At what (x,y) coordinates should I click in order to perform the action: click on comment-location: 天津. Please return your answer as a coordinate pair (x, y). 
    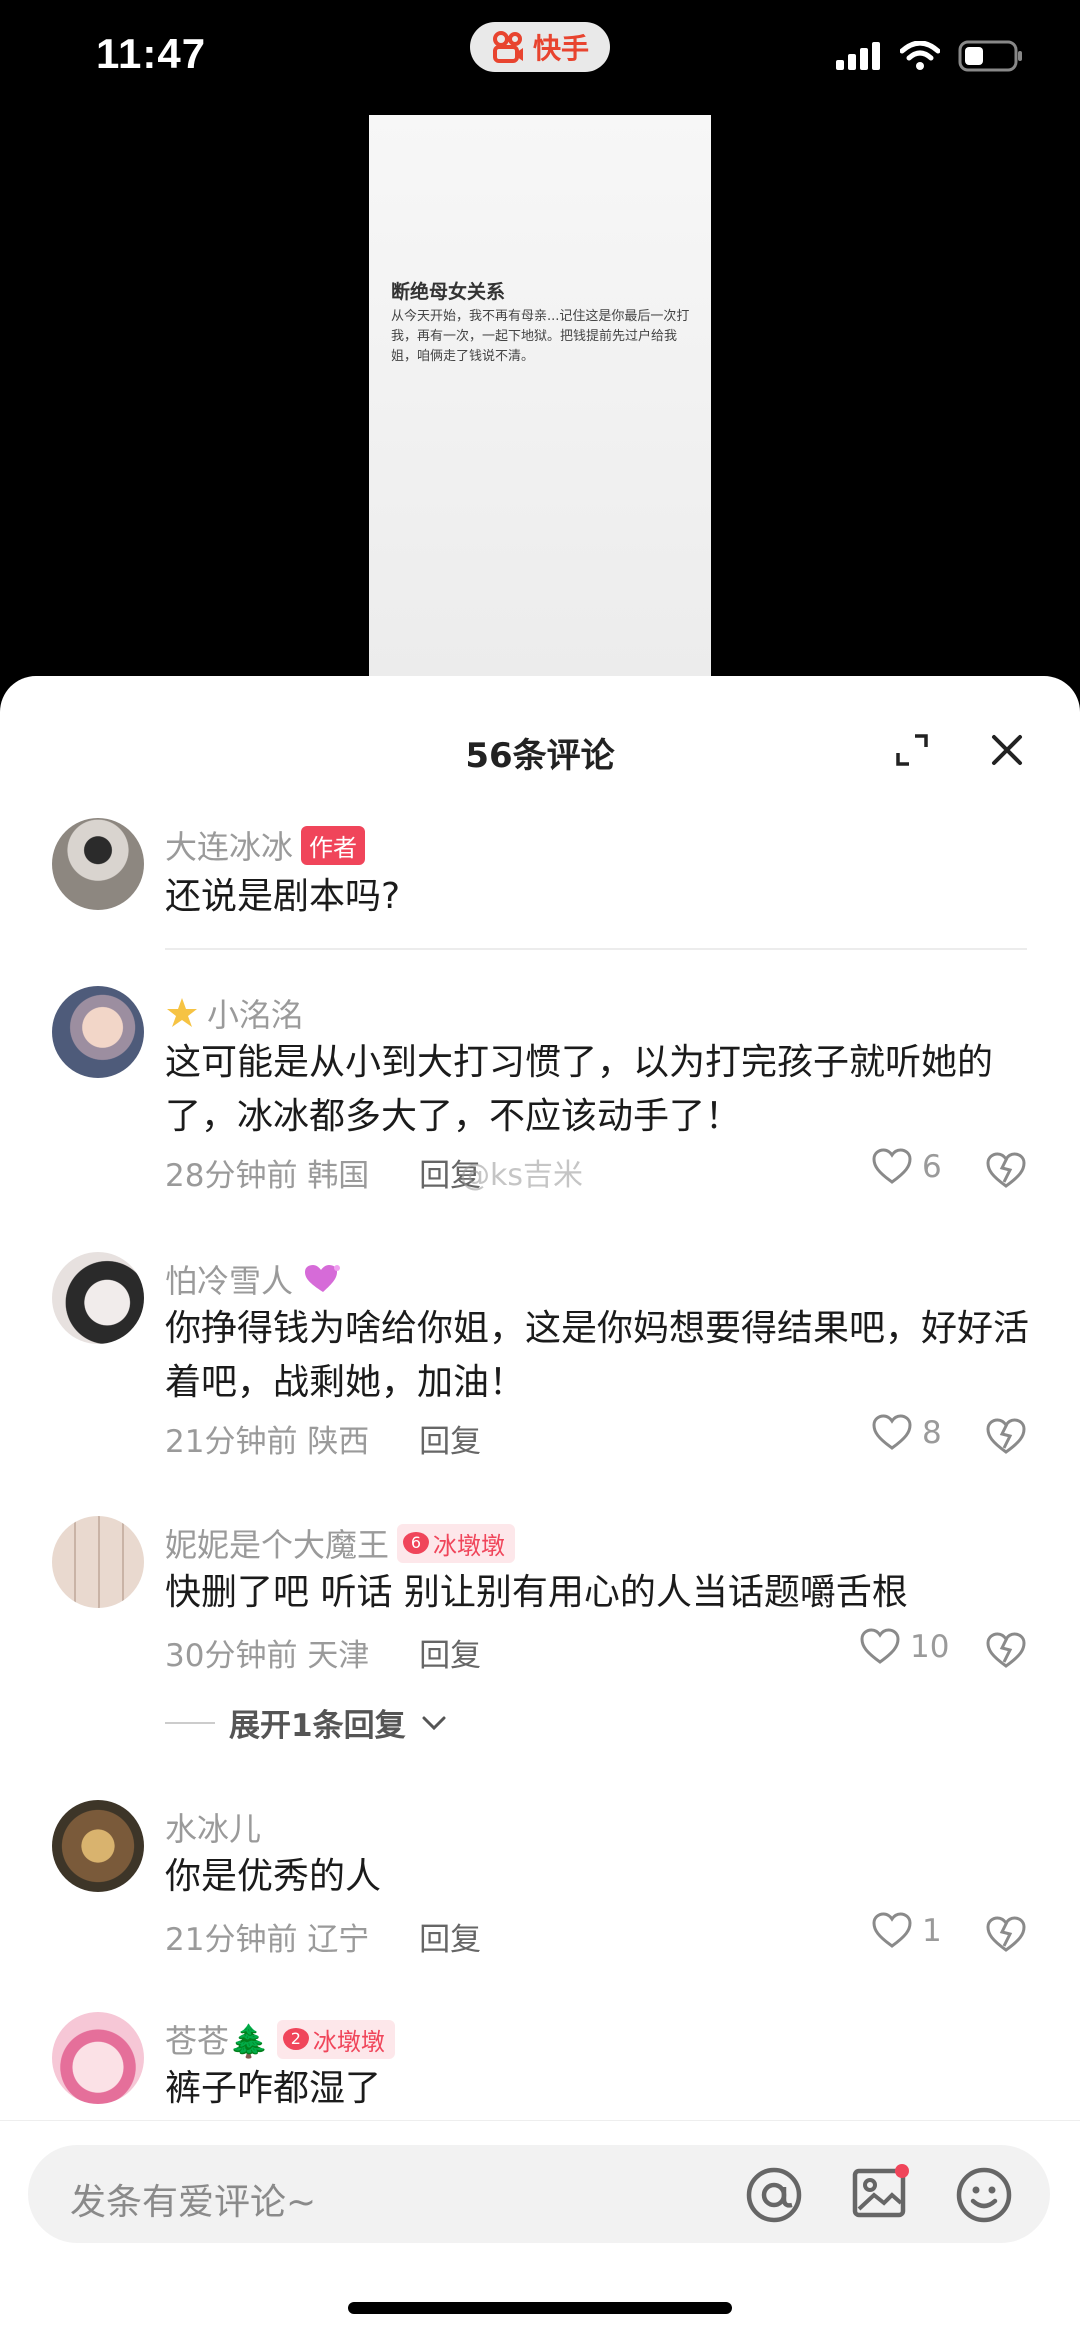
    Looking at the image, I should click on (338, 1656).